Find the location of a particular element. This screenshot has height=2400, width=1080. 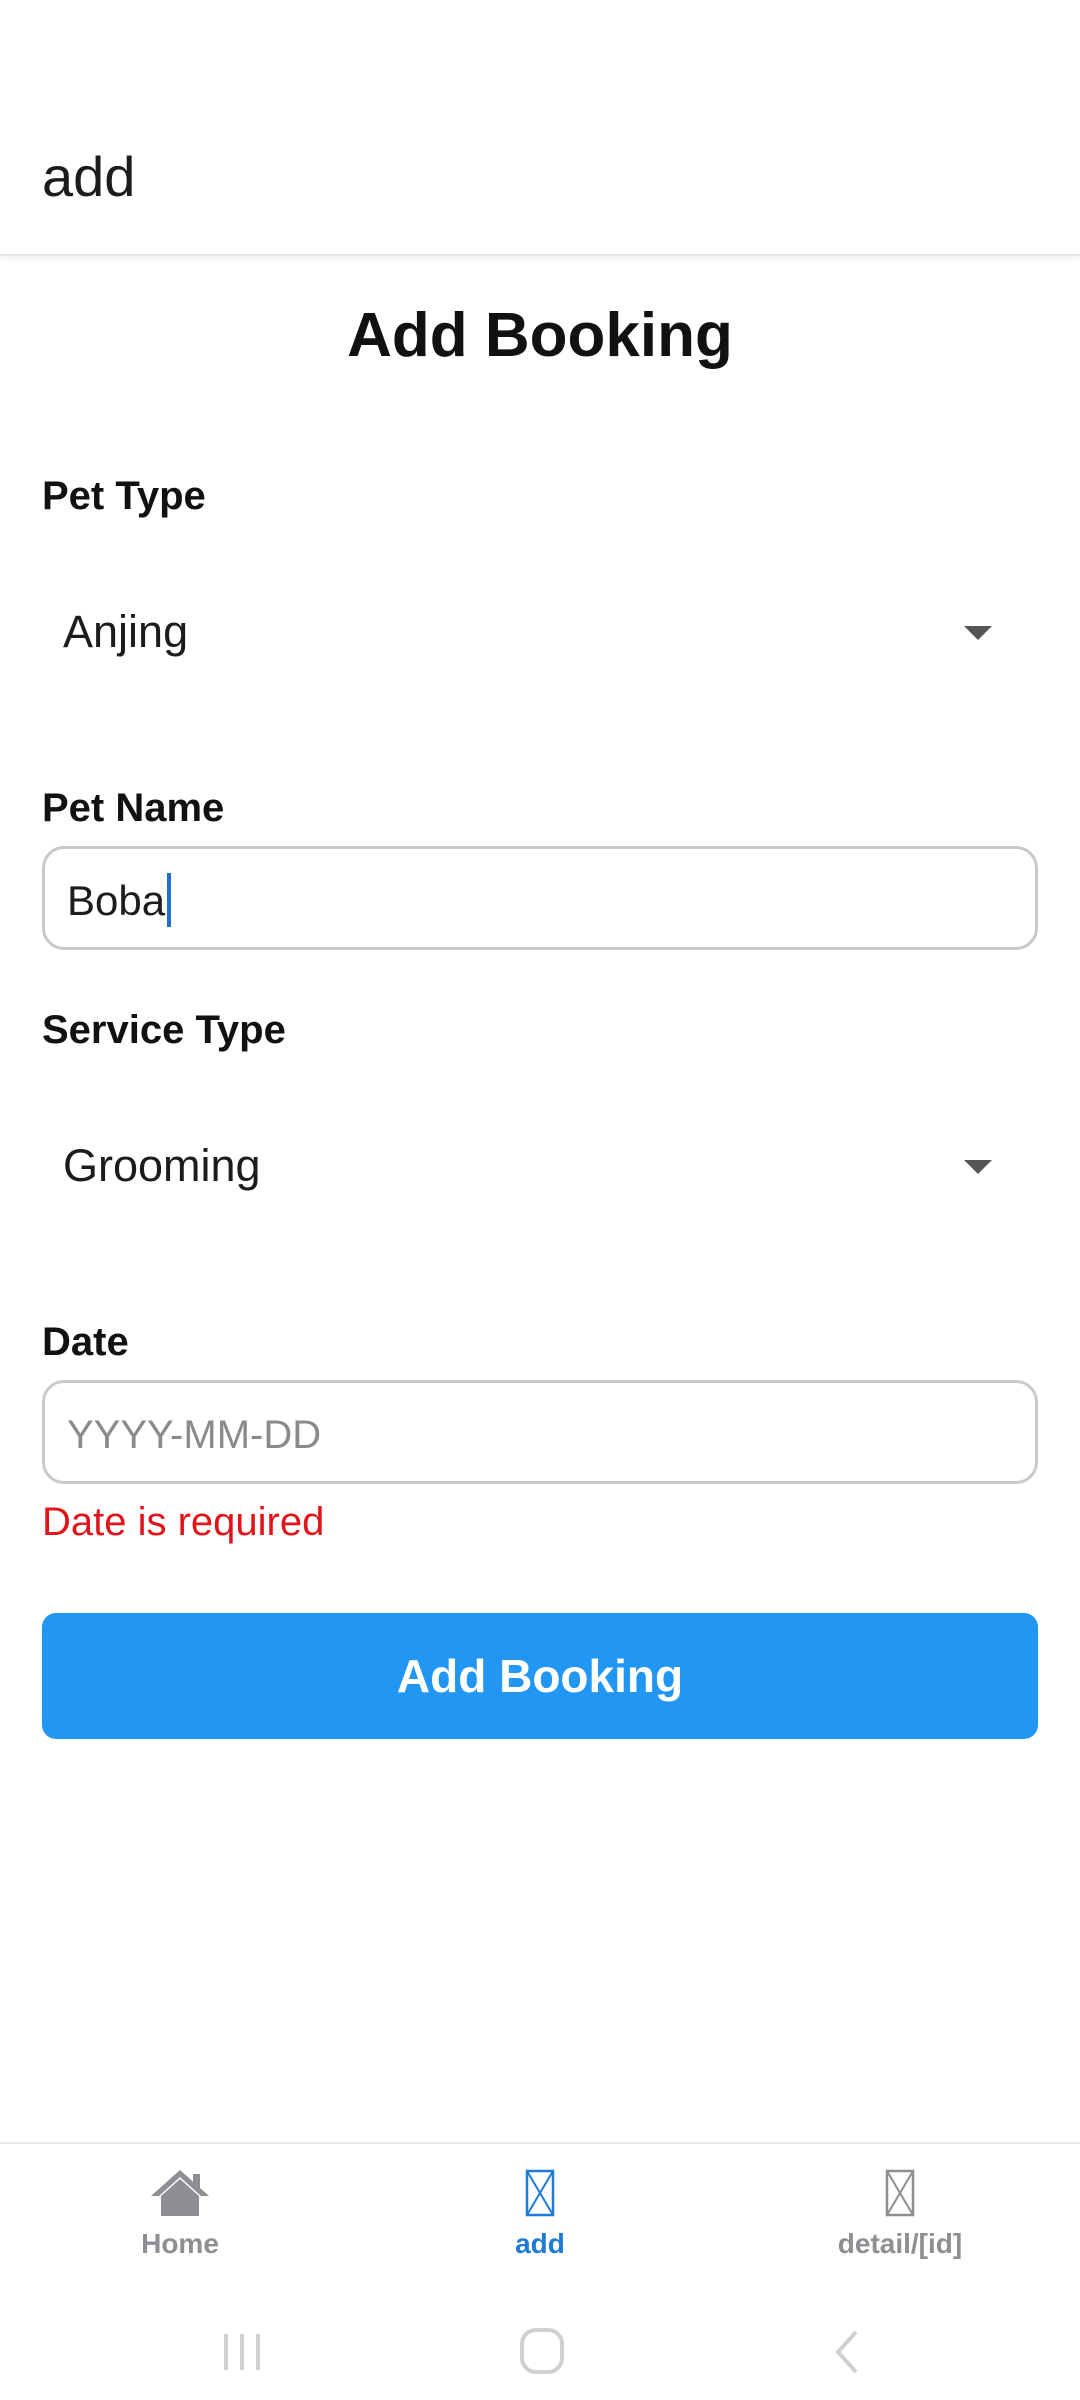

pet-type-label: Pet Type is located at coordinates (124, 496).